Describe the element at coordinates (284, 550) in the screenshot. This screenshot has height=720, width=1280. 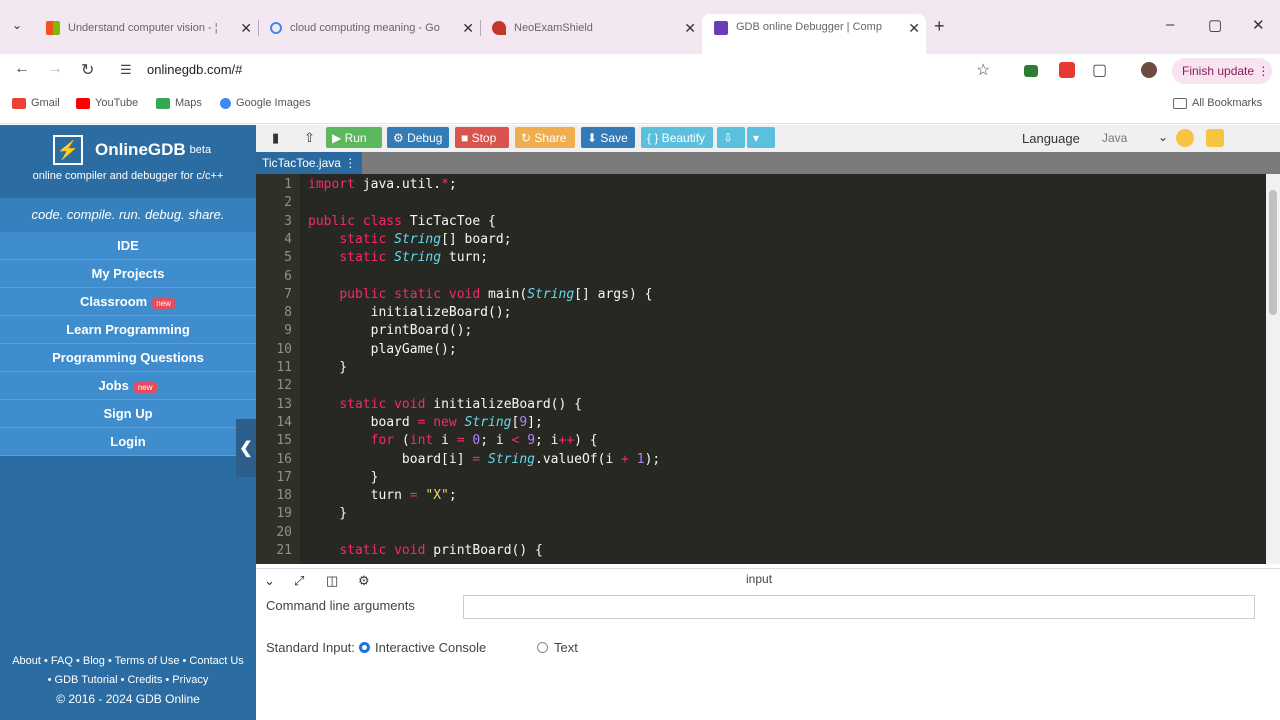
I see `line-number: 21` at that location.